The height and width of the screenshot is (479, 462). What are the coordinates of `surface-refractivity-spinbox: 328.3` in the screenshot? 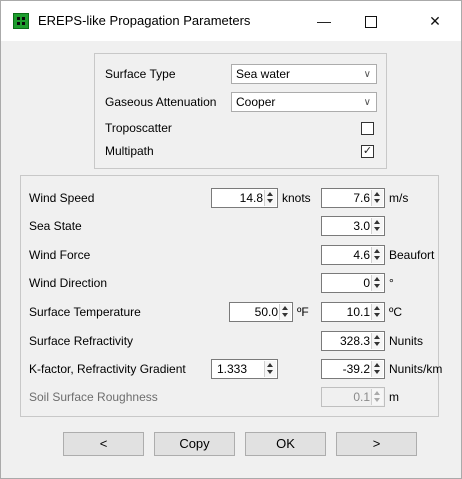 It's located at (353, 341).